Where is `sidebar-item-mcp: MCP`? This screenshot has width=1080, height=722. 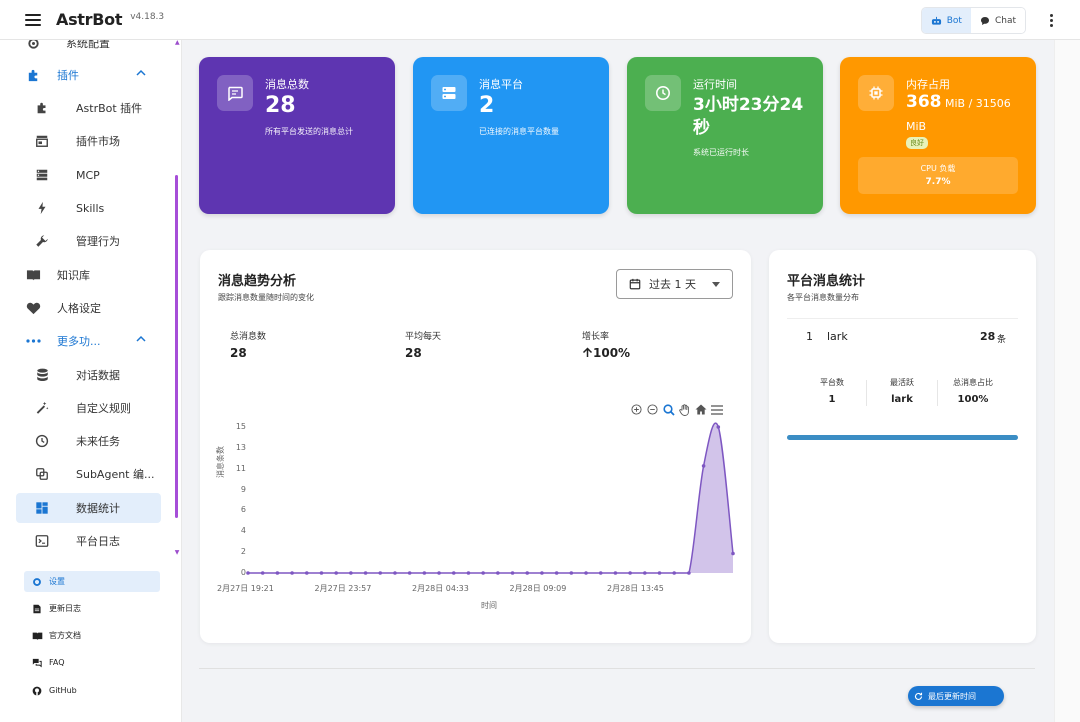 sidebar-item-mcp: MCP is located at coordinates (88, 175).